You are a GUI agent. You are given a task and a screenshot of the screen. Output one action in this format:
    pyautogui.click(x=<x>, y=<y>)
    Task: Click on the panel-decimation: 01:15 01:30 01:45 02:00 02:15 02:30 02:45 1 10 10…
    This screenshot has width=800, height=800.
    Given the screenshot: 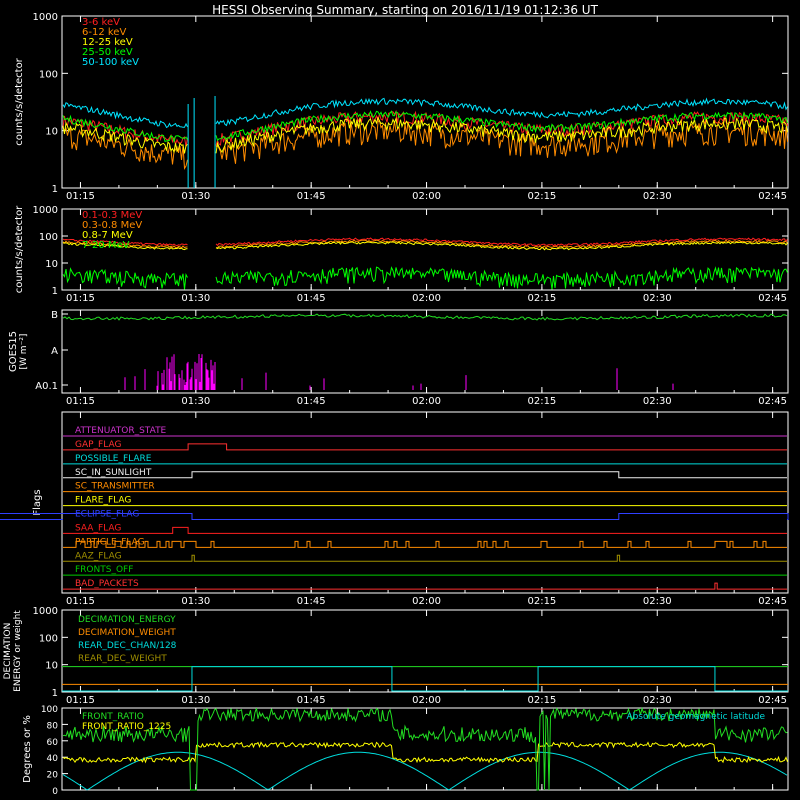 What is the action you would take?
    pyautogui.click(x=396, y=656)
    